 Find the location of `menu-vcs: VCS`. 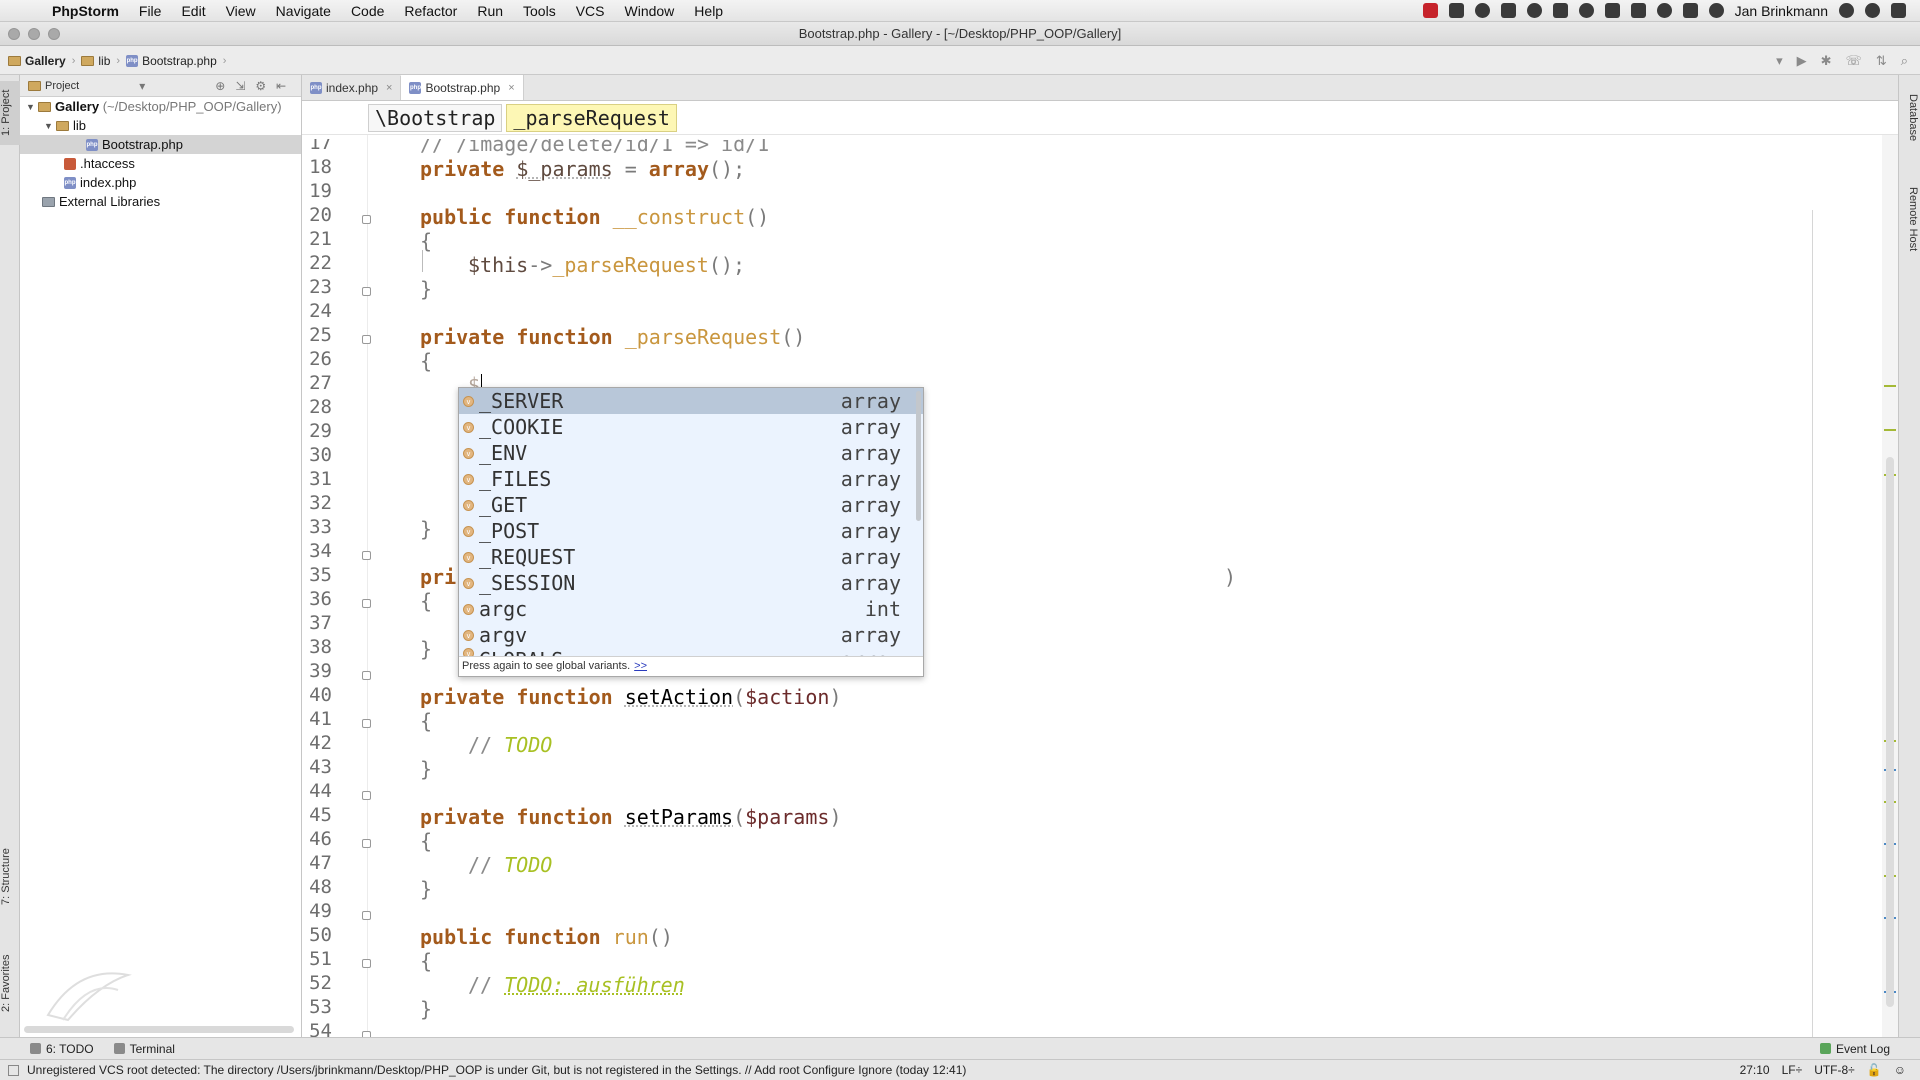

menu-vcs: VCS is located at coordinates (590, 11).